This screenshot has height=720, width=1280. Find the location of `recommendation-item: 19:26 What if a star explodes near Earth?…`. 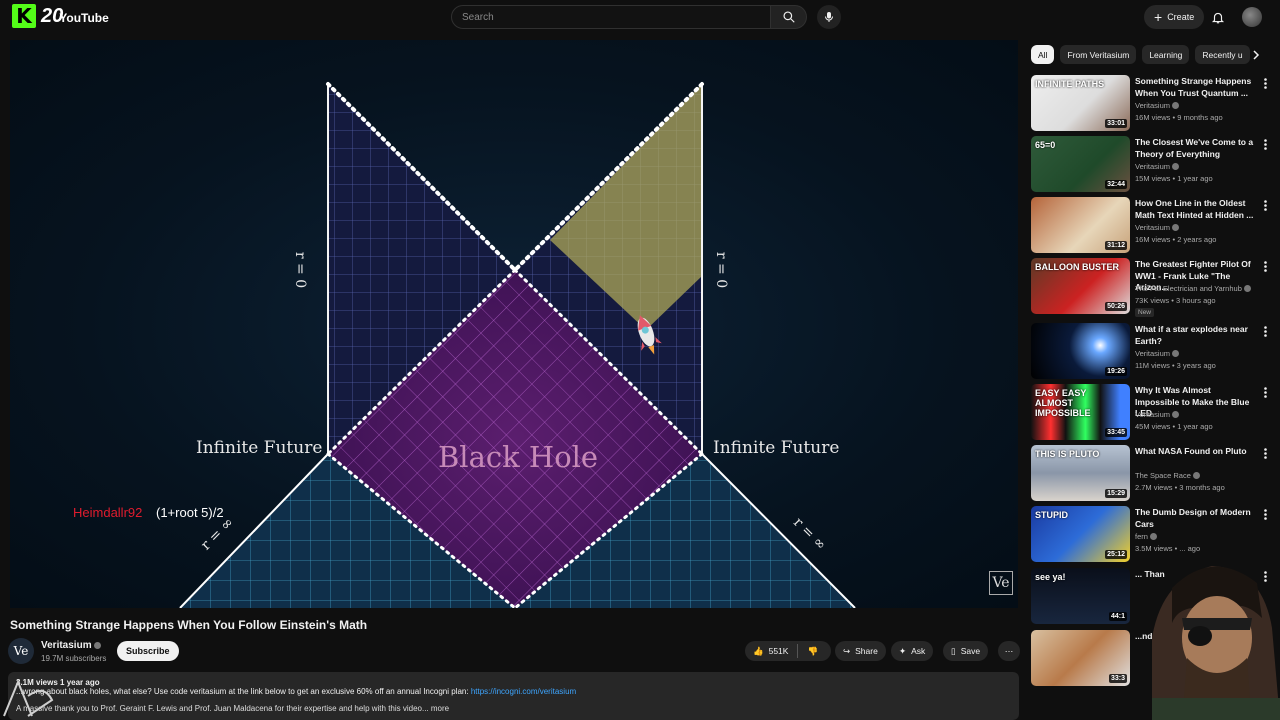

recommendation-item: 19:26 What if a star explodes near Earth?… is located at coordinates (1153, 351).